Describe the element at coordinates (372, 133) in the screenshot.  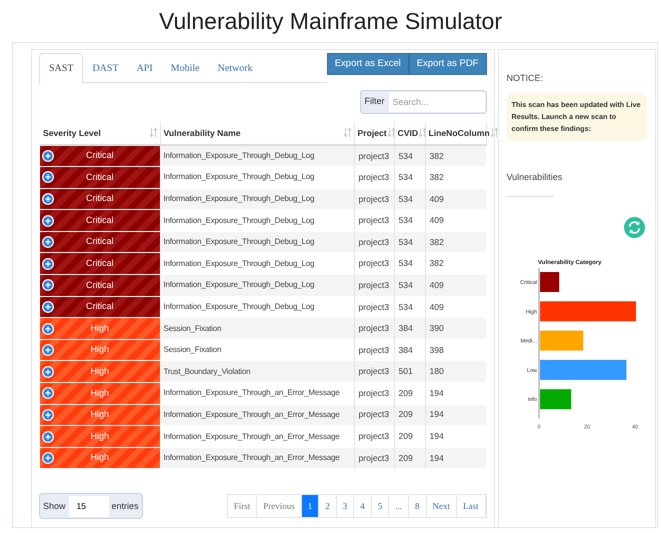
I see `column-header: Project` at that location.